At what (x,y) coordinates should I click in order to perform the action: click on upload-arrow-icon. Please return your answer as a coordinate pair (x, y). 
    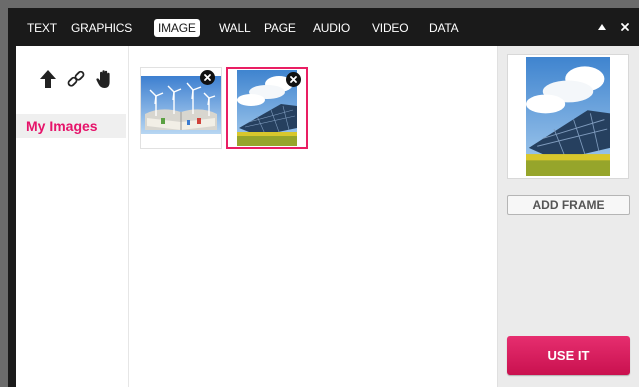
    Looking at the image, I should click on (48, 79).